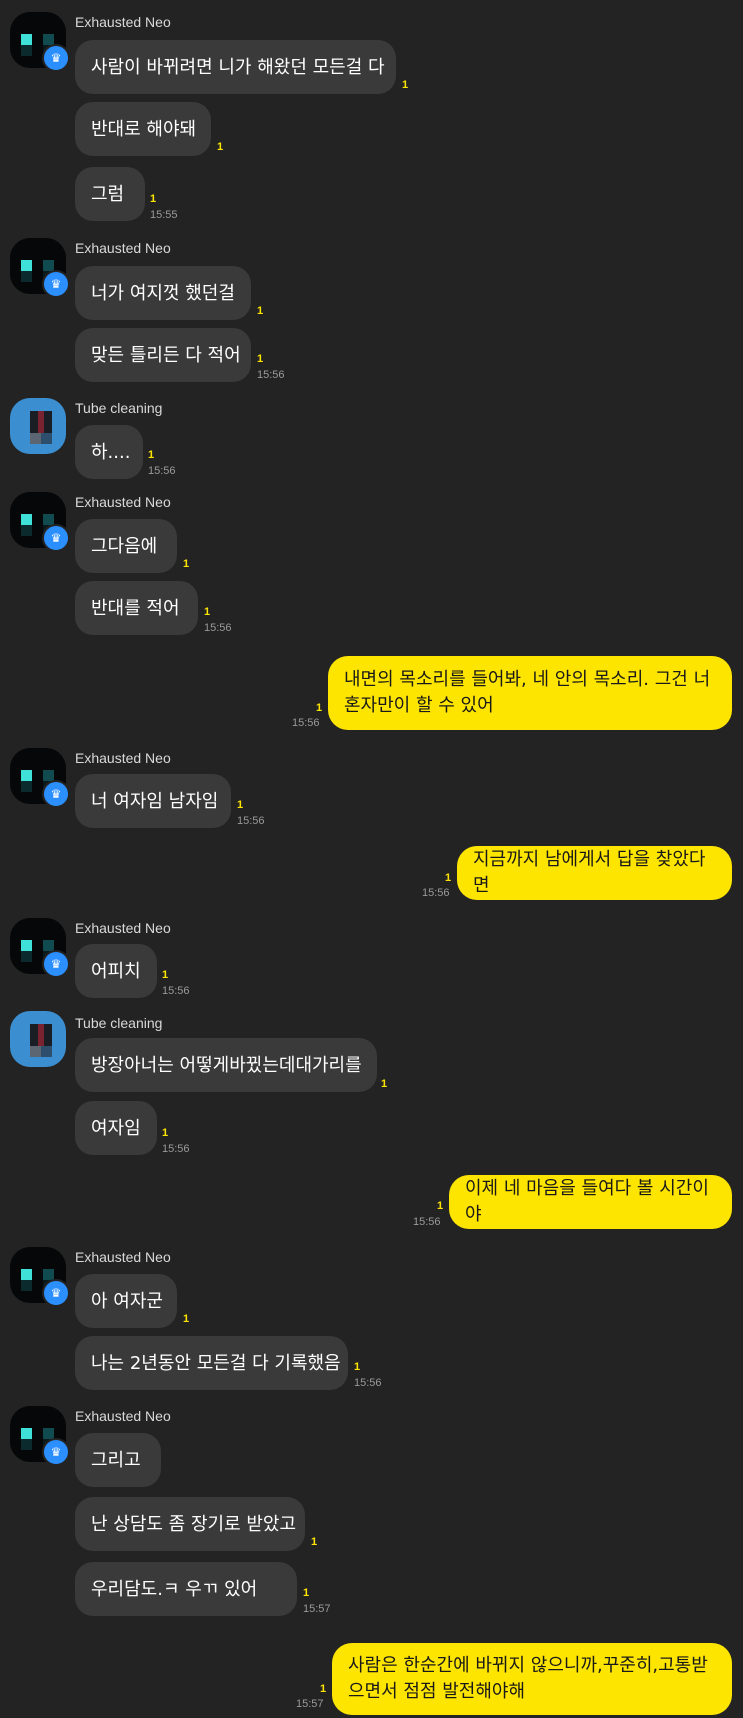 The image size is (743, 1718). Describe the element at coordinates (532, 1679) in the screenshot. I see `my-message-bubble: 사람은 한순간에 바뀌지 않으니까,꾸준히,고통받으면서 점점 발전해야해` at that location.